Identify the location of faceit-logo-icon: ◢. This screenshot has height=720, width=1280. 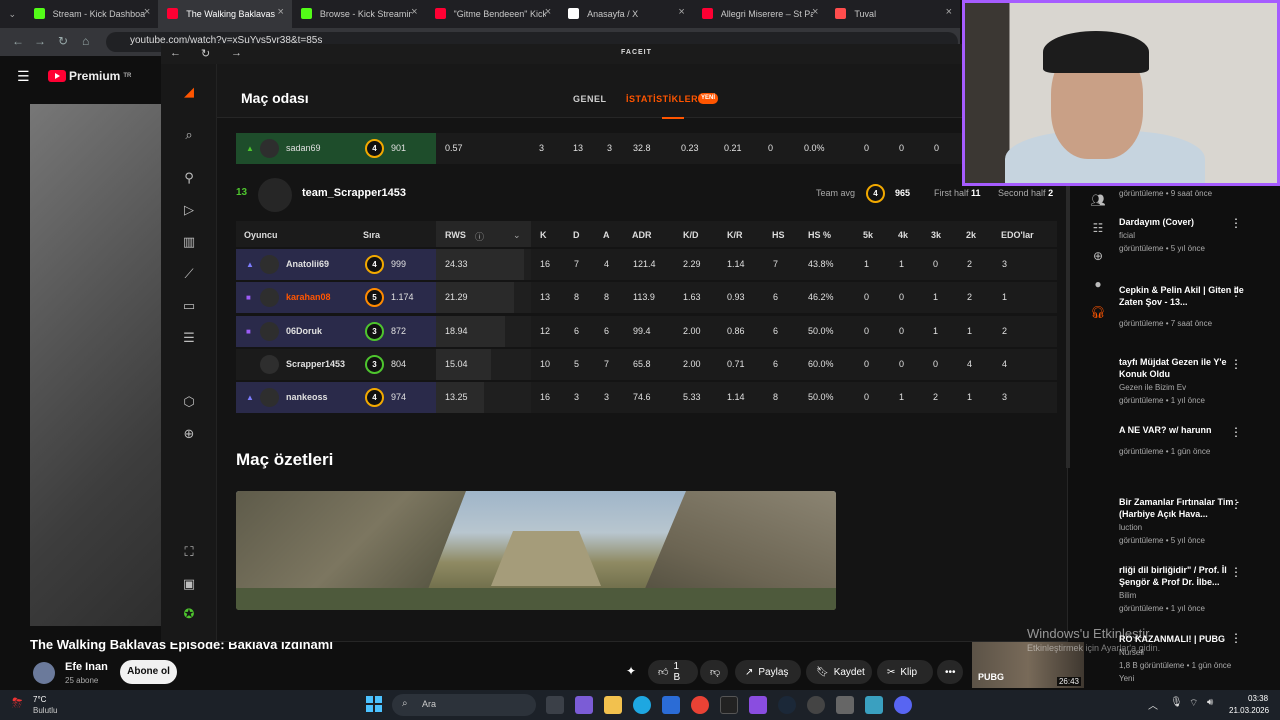
(189, 92).